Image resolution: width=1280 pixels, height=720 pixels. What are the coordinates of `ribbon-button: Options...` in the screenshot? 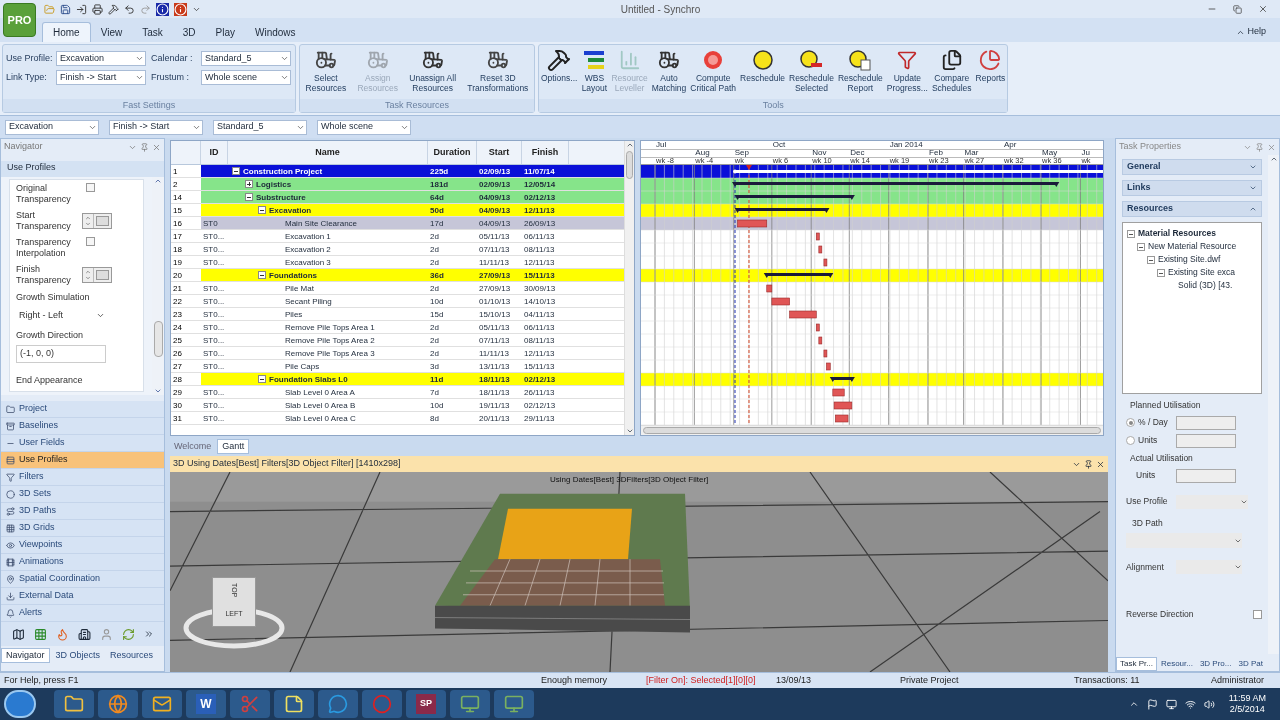 It's located at (559, 72).